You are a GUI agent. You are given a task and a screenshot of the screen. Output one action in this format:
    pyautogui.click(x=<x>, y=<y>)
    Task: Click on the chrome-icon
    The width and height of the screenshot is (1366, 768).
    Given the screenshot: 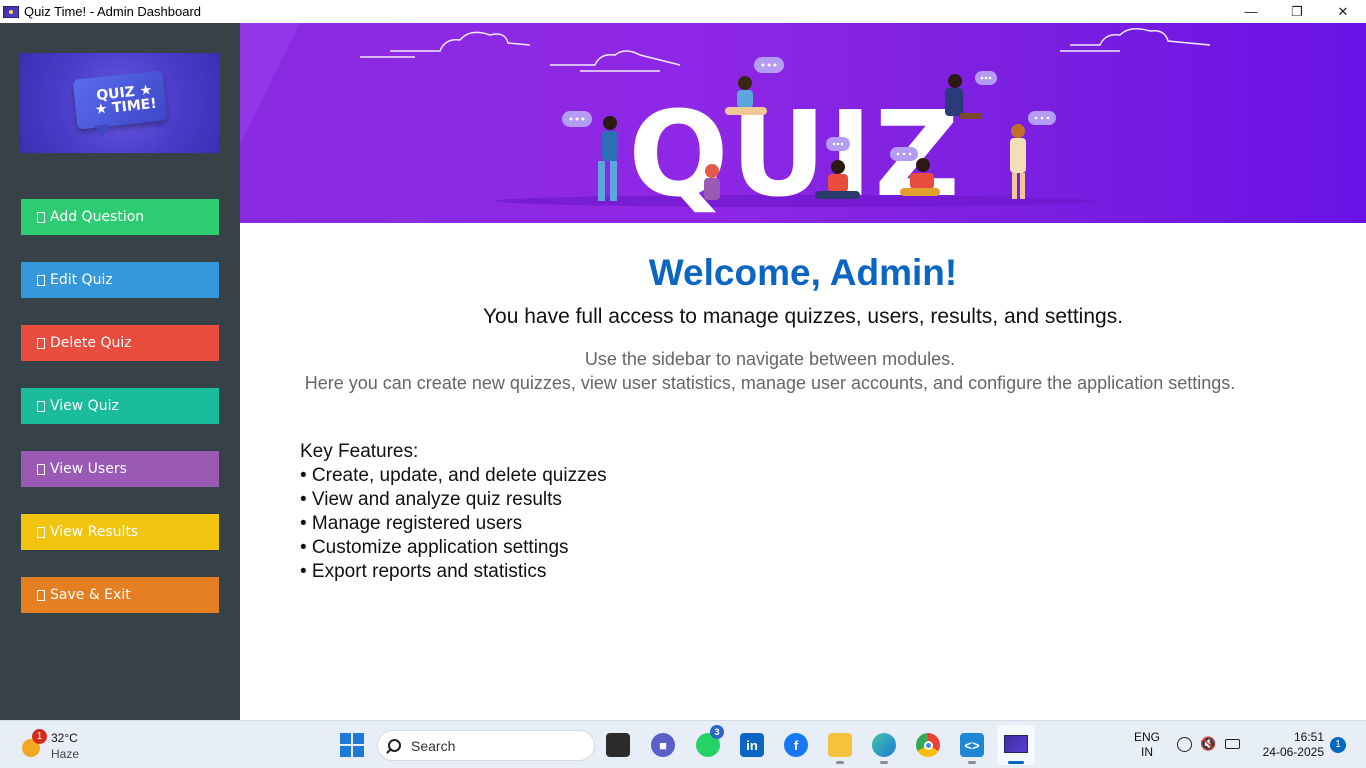 What is the action you would take?
    pyautogui.click(x=928, y=745)
    